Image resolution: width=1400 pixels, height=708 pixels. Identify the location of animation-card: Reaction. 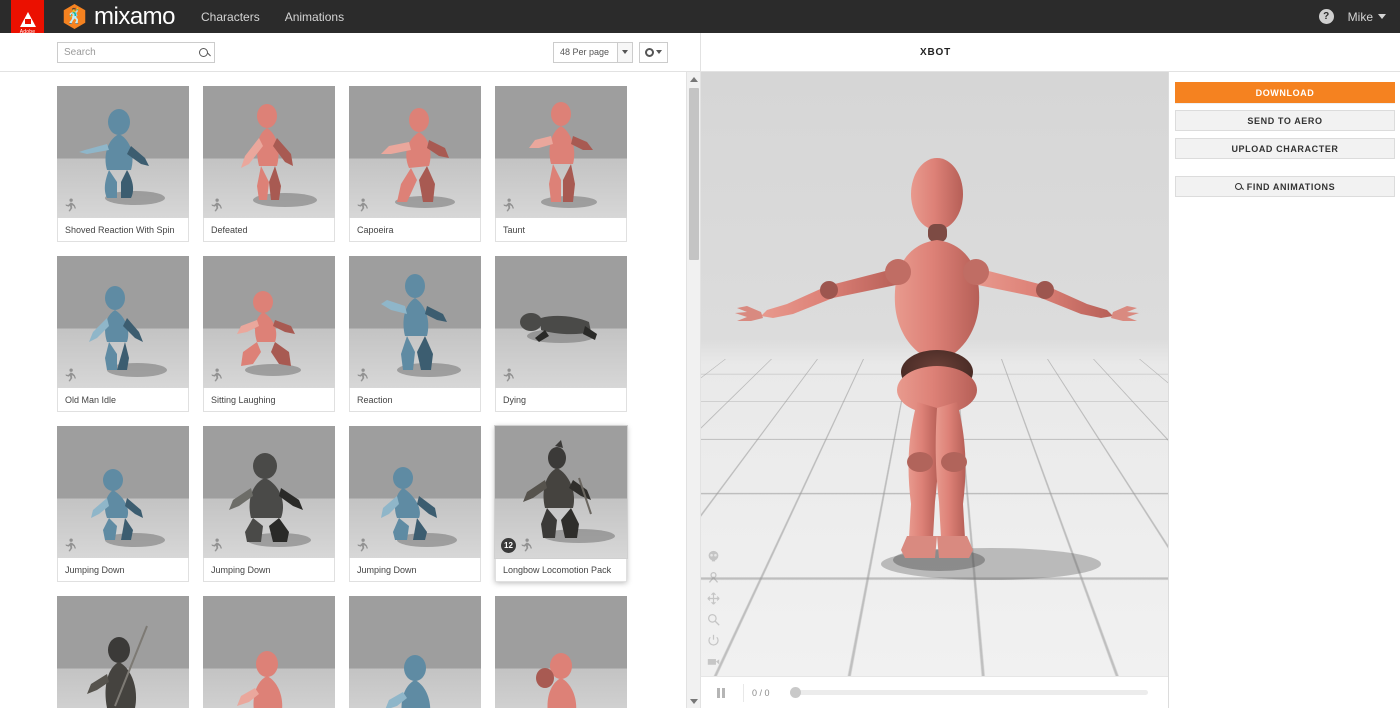
(415, 334).